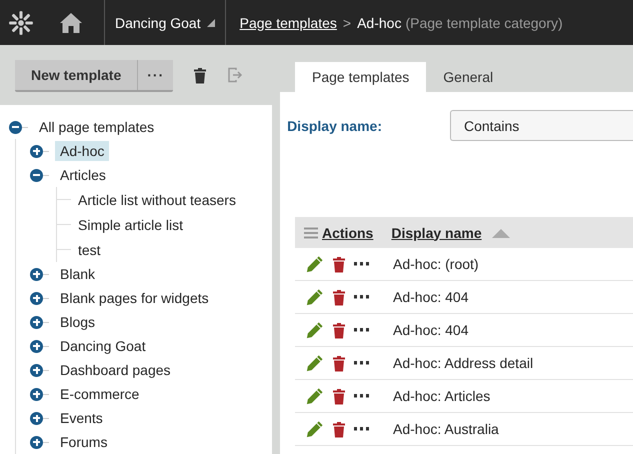 This screenshot has height=454, width=633. I want to click on column-header: Actions, so click(348, 232).